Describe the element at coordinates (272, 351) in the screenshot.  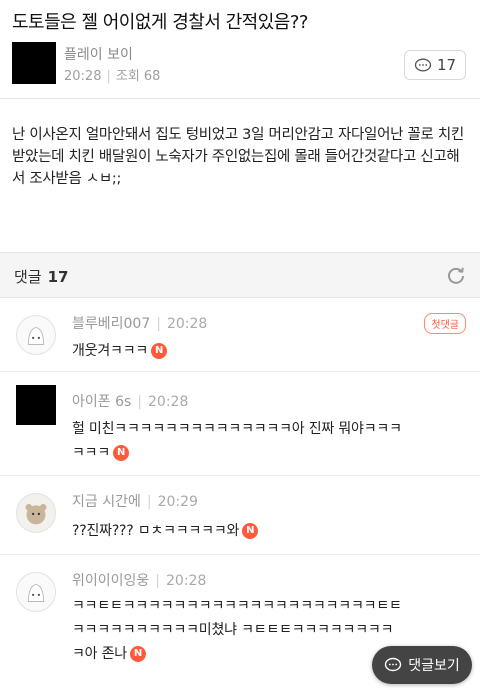
I see `comment-text: 개웃겨ㅋㅋㅋ N` at that location.